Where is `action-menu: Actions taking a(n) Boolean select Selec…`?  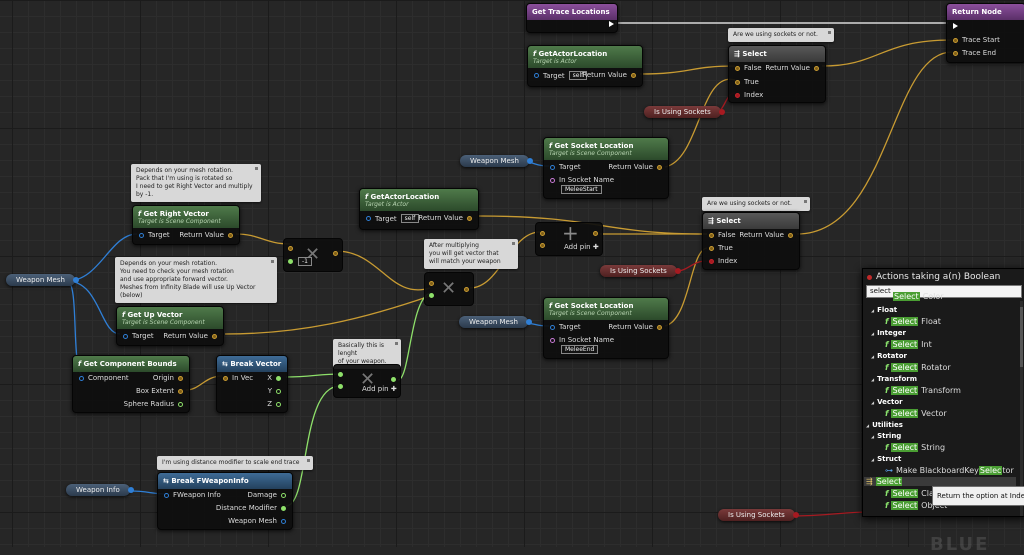
action-menu: Actions taking a(n) Boolean select Selec… is located at coordinates (943, 392).